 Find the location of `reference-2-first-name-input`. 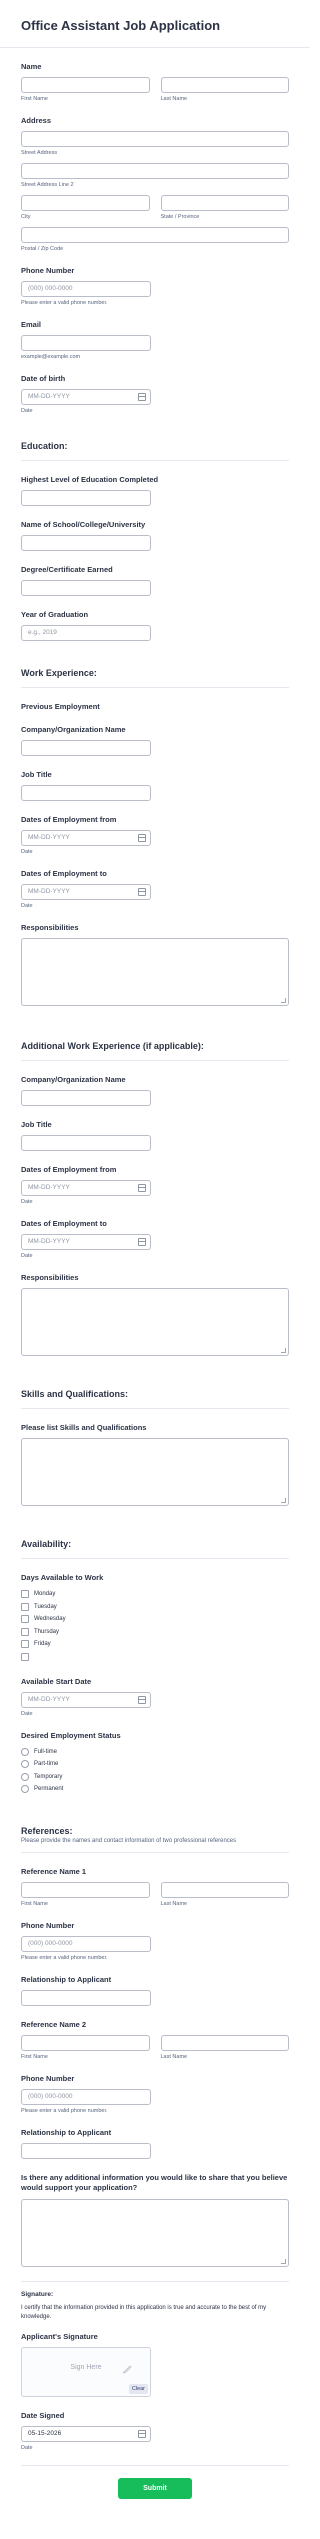

reference-2-first-name-input is located at coordinates (85, 2043).